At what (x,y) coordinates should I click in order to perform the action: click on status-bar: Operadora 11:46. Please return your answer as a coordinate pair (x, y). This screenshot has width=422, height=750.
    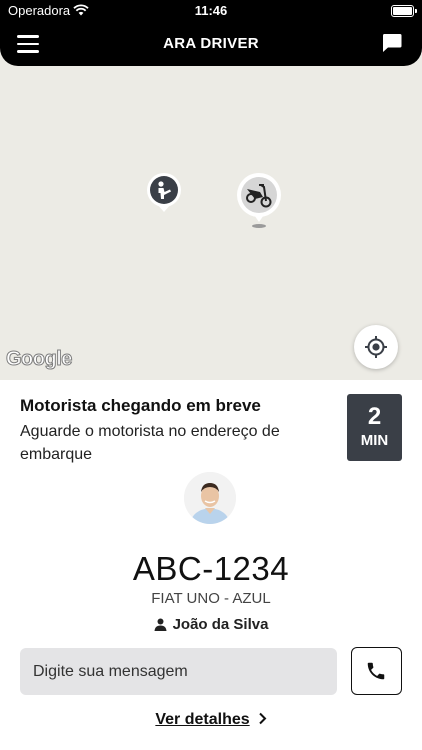
    Looking at the image, I should click on (211, 11).